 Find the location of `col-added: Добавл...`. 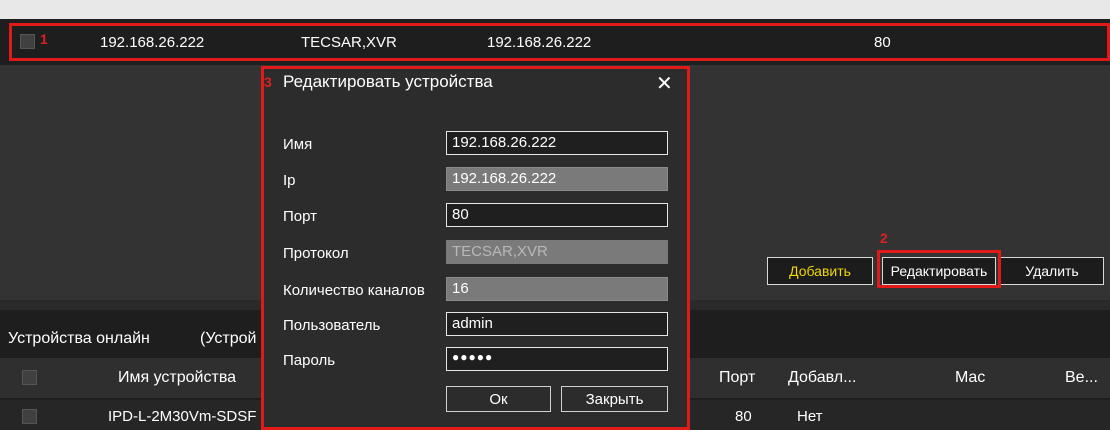

col-added: Добавл... is located at coordinates (822, 378).